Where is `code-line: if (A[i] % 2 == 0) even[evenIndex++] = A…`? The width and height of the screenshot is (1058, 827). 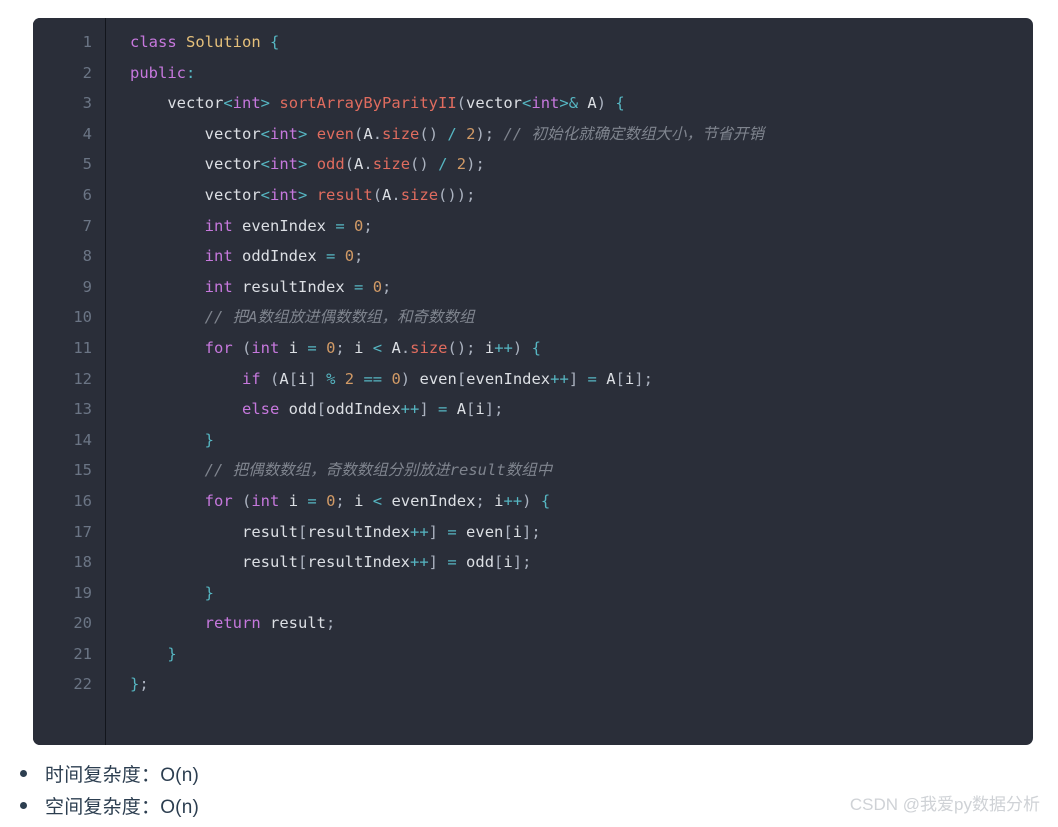 code-line: if (A[i] % 2 == 0) even[evenIndex++] = A… is located at coordinates (447, 378).